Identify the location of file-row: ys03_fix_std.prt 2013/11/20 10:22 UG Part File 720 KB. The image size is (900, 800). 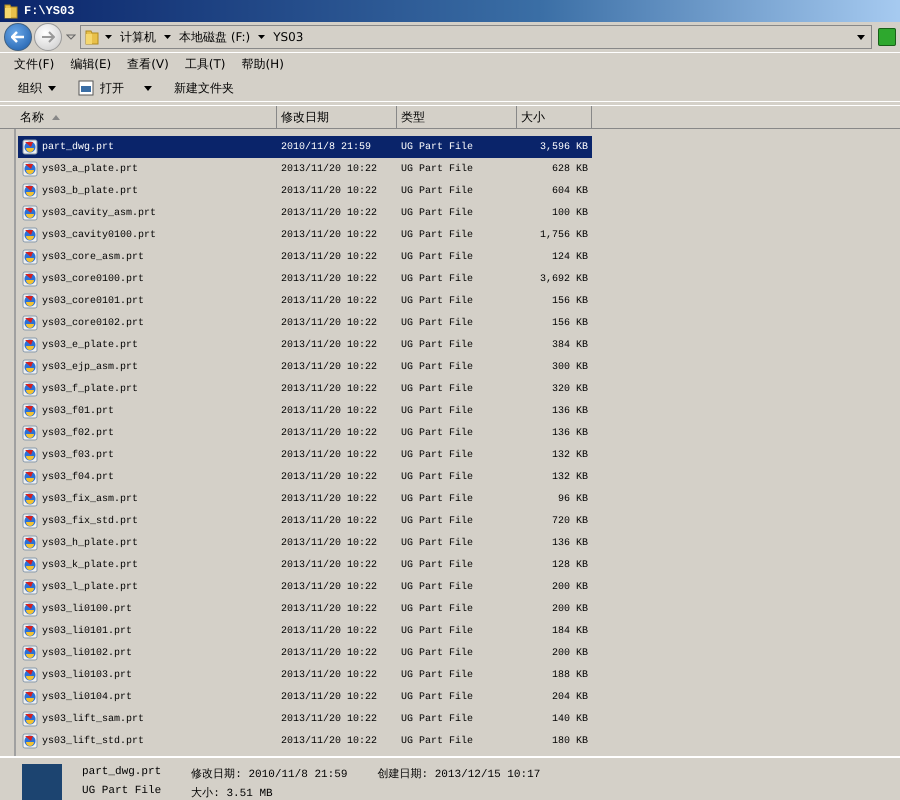
(305, 521).